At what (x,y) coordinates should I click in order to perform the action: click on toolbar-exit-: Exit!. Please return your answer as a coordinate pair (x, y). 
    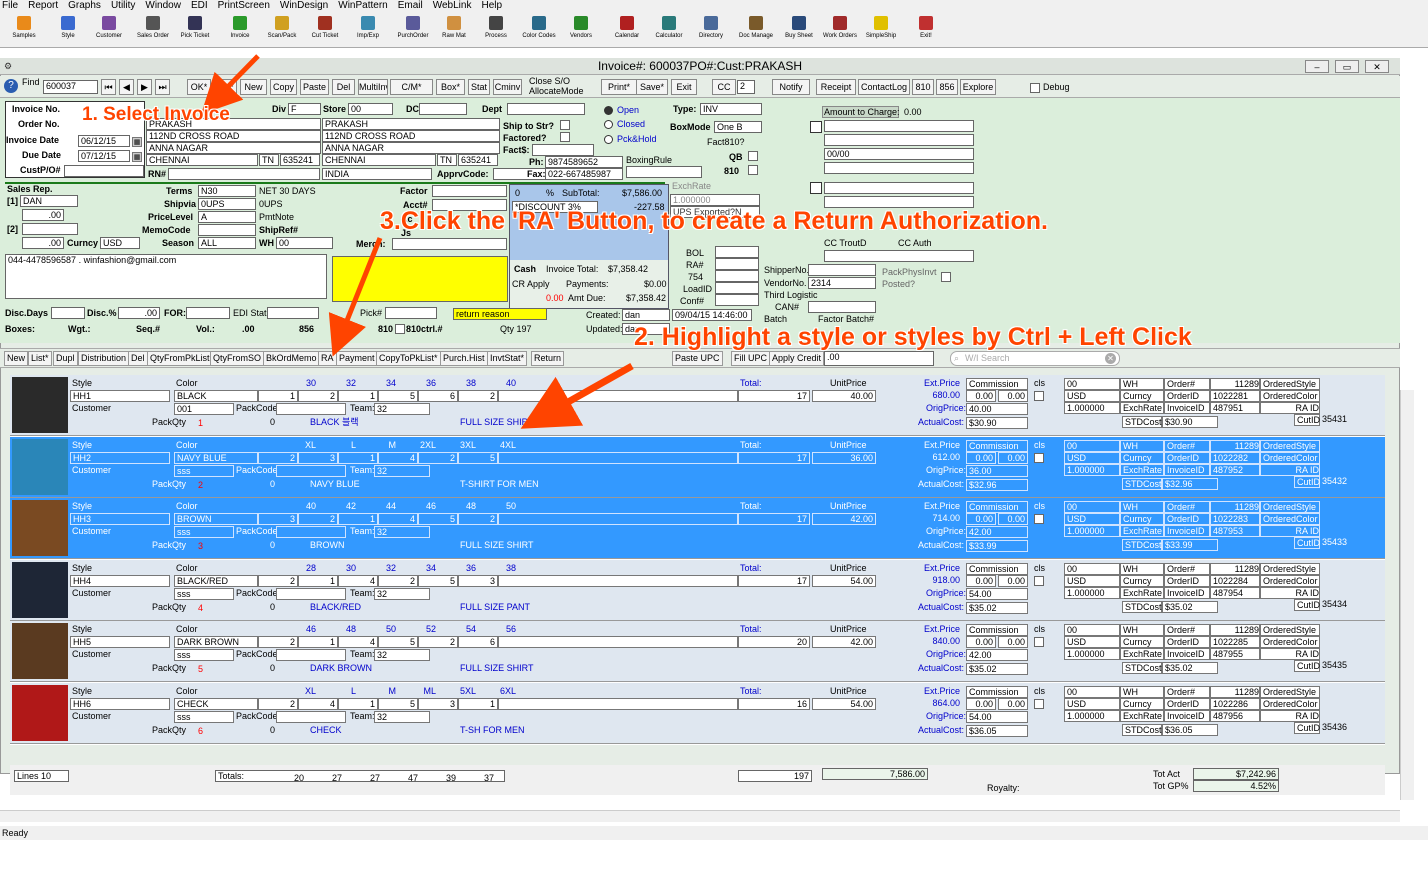
    Looking at the image, I should click on (926, 28).